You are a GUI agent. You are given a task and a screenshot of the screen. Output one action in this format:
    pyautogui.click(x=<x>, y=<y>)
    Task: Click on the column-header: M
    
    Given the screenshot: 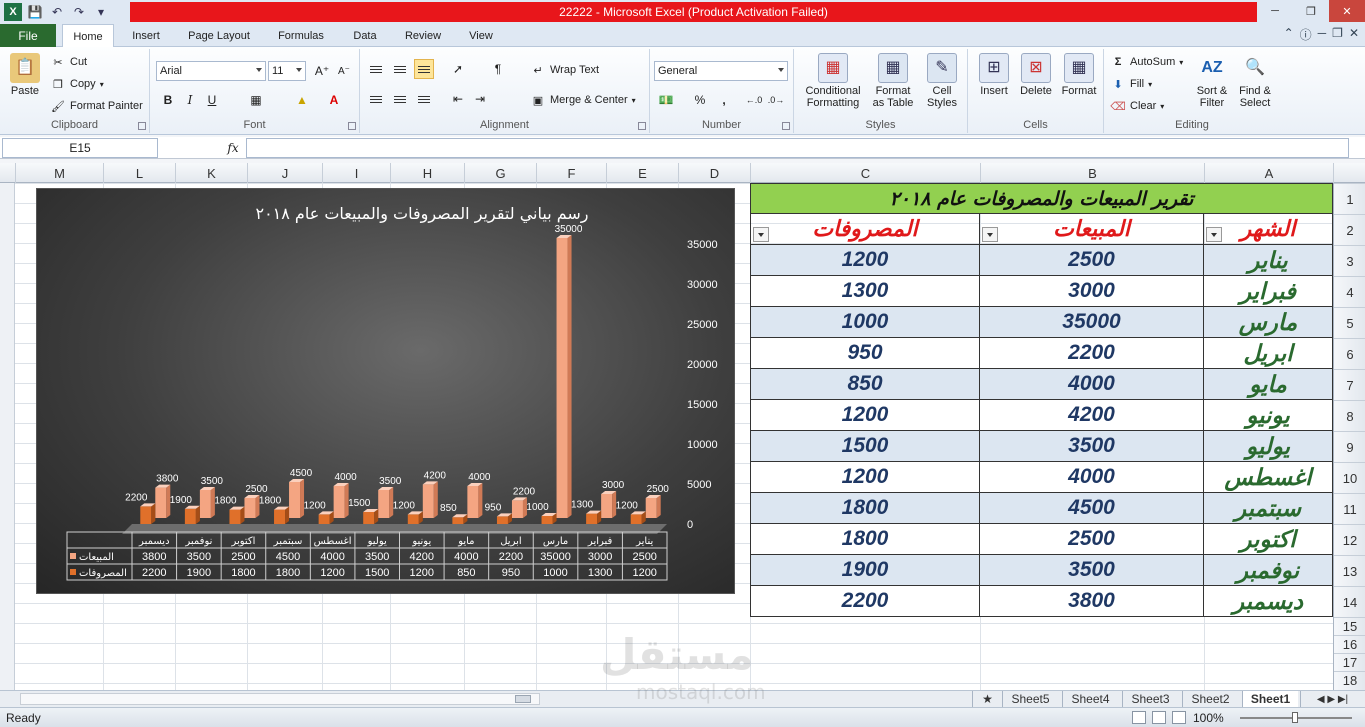 What is the action you would take?
    pyautogui.click(x=59, y=173)
    